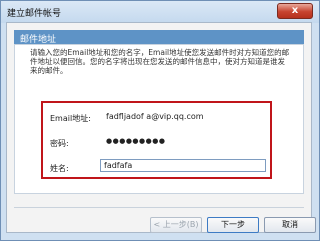  What do you see at coordinates (59, 168) in the screenshot?
I see `name-label: 姓名:` at bounding box center [59, 168].